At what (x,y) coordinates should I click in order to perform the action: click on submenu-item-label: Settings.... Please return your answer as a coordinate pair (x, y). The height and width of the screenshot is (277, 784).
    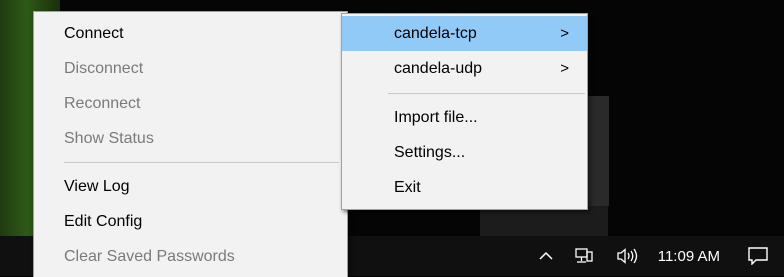
    Looking at the image, I should click on (430, 152).